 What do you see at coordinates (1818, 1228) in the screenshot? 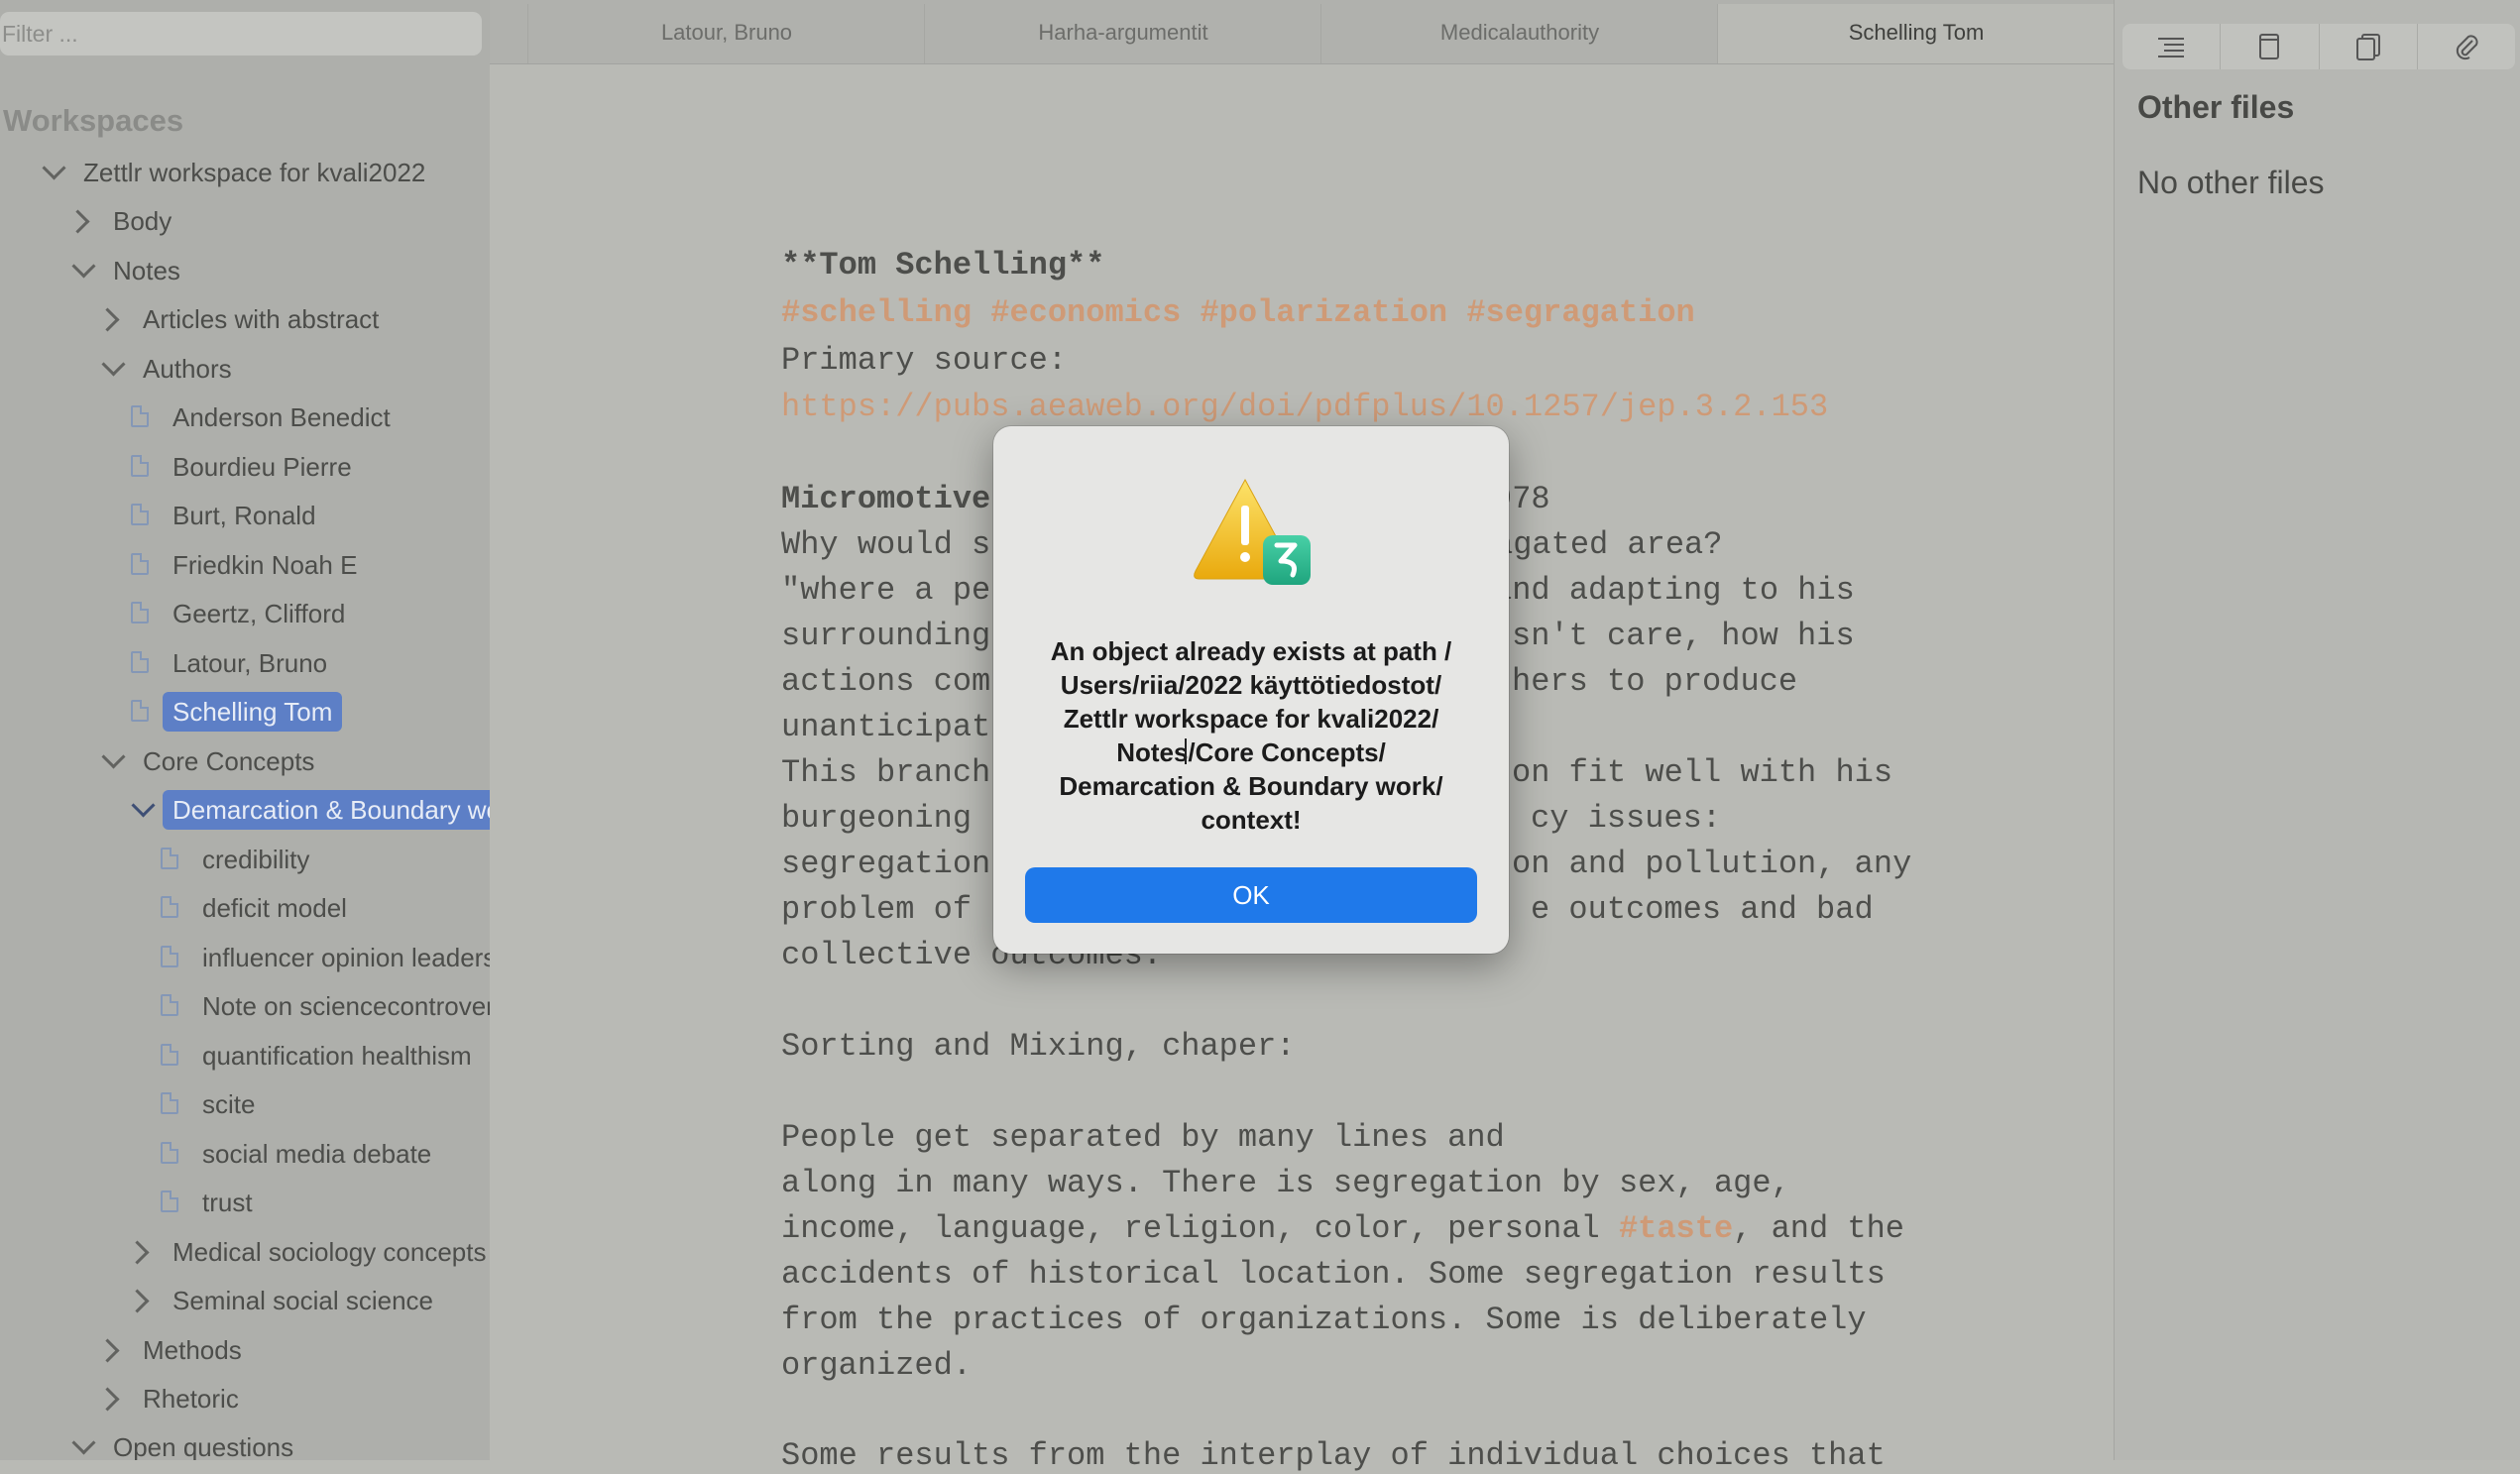
I see `text-span: , and the` at bounding box center [1818, 1228].